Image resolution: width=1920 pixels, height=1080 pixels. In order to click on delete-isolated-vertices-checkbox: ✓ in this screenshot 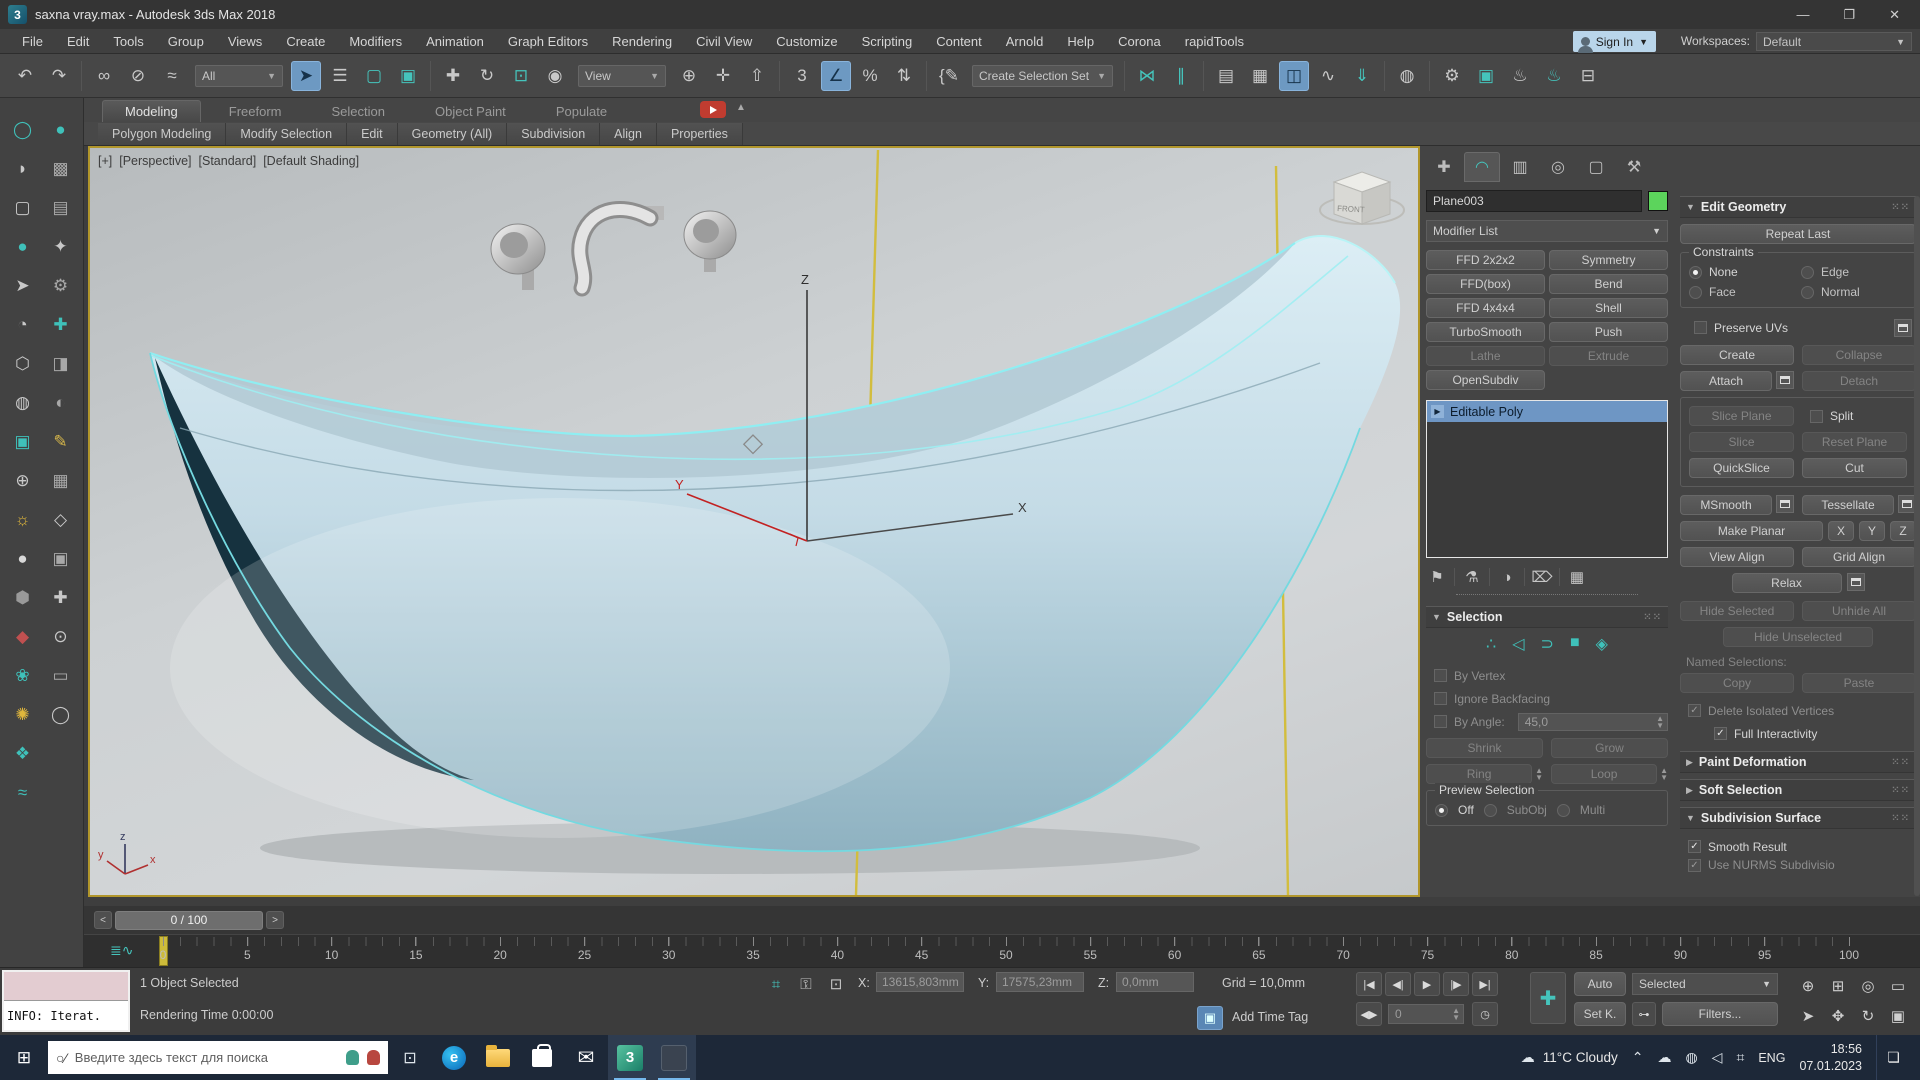, I will do `click(1694, 710)`.